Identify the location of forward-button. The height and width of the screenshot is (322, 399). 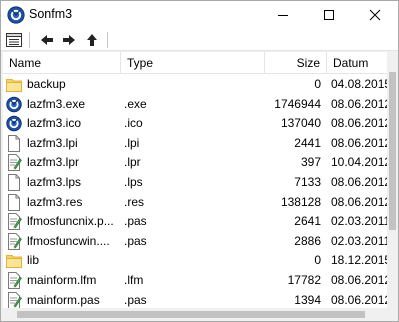
(69, 40).